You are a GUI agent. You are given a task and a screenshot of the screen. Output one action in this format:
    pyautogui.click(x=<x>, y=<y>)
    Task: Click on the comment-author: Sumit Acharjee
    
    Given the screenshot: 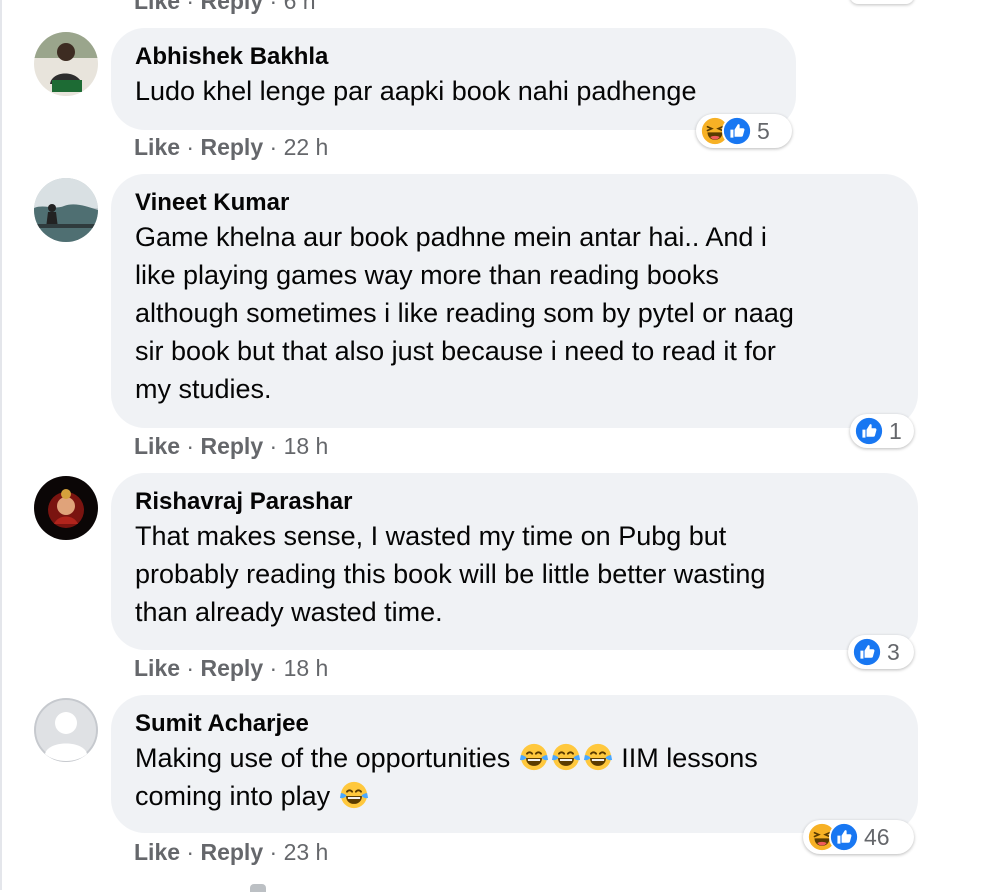 What is the action you would take?
    pyautogui.click(x=514, y=724)
    